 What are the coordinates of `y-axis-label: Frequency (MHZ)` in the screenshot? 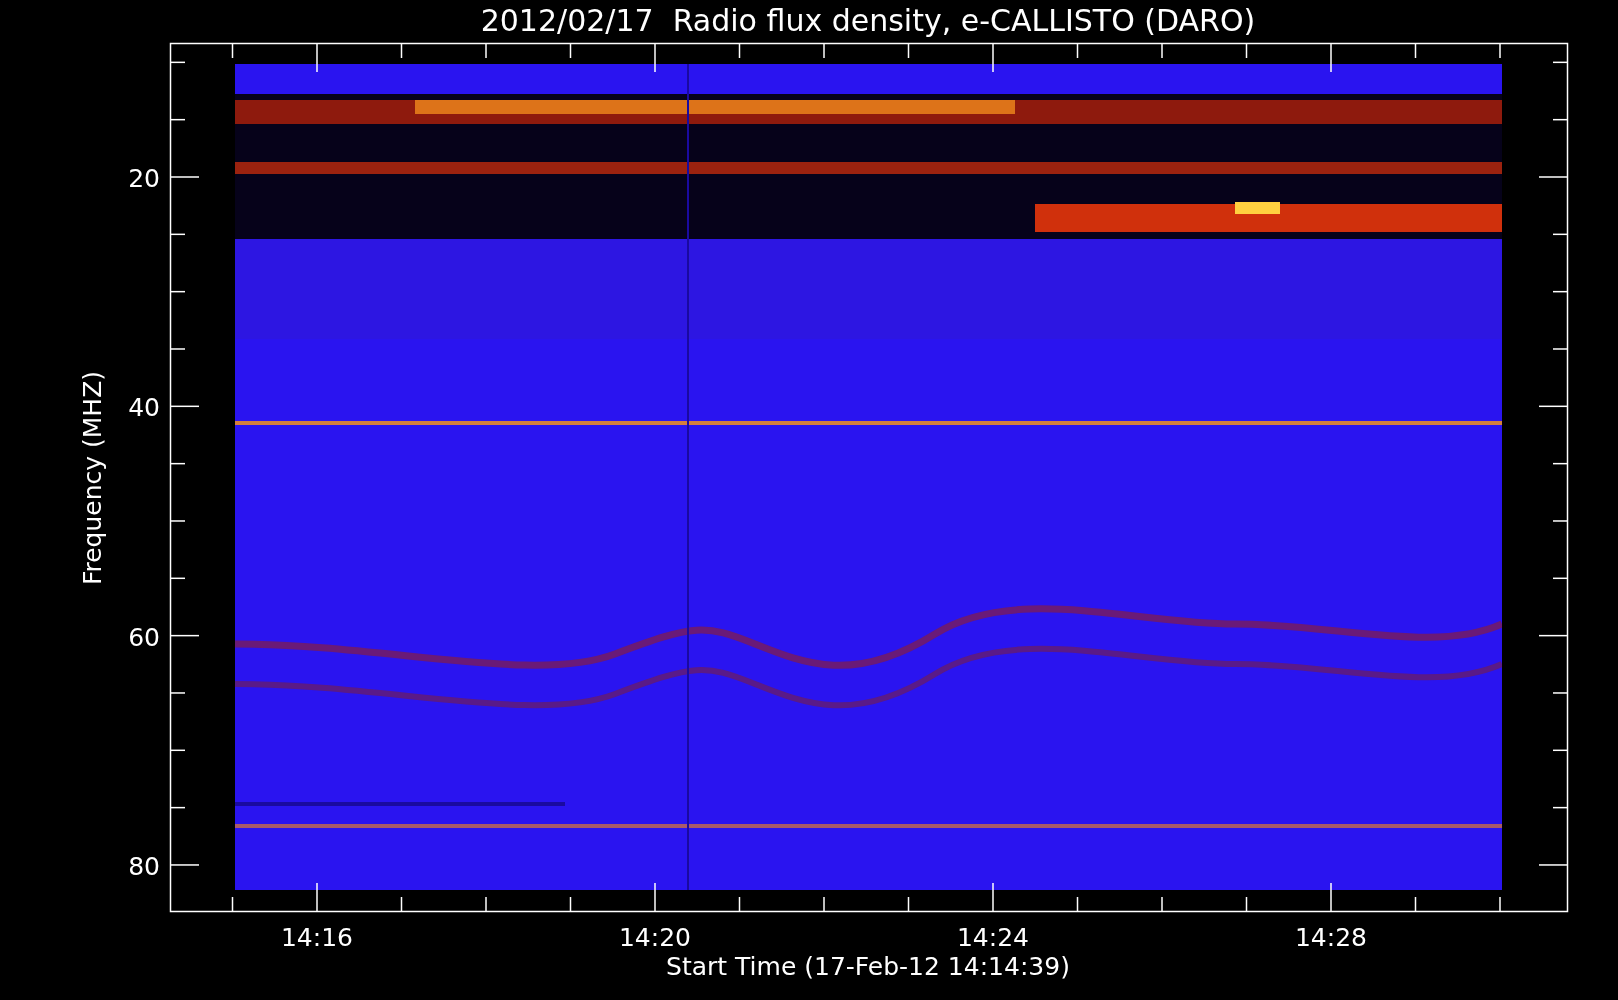 It's located at (92, 478).